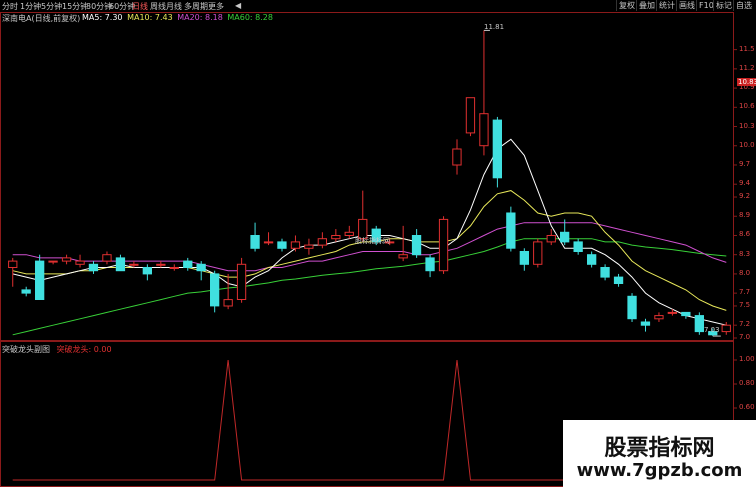 Image resolution: width=756 pixels, height=487 pixels. I want to click on y-tick-label: 7.7, so click(745, 292).